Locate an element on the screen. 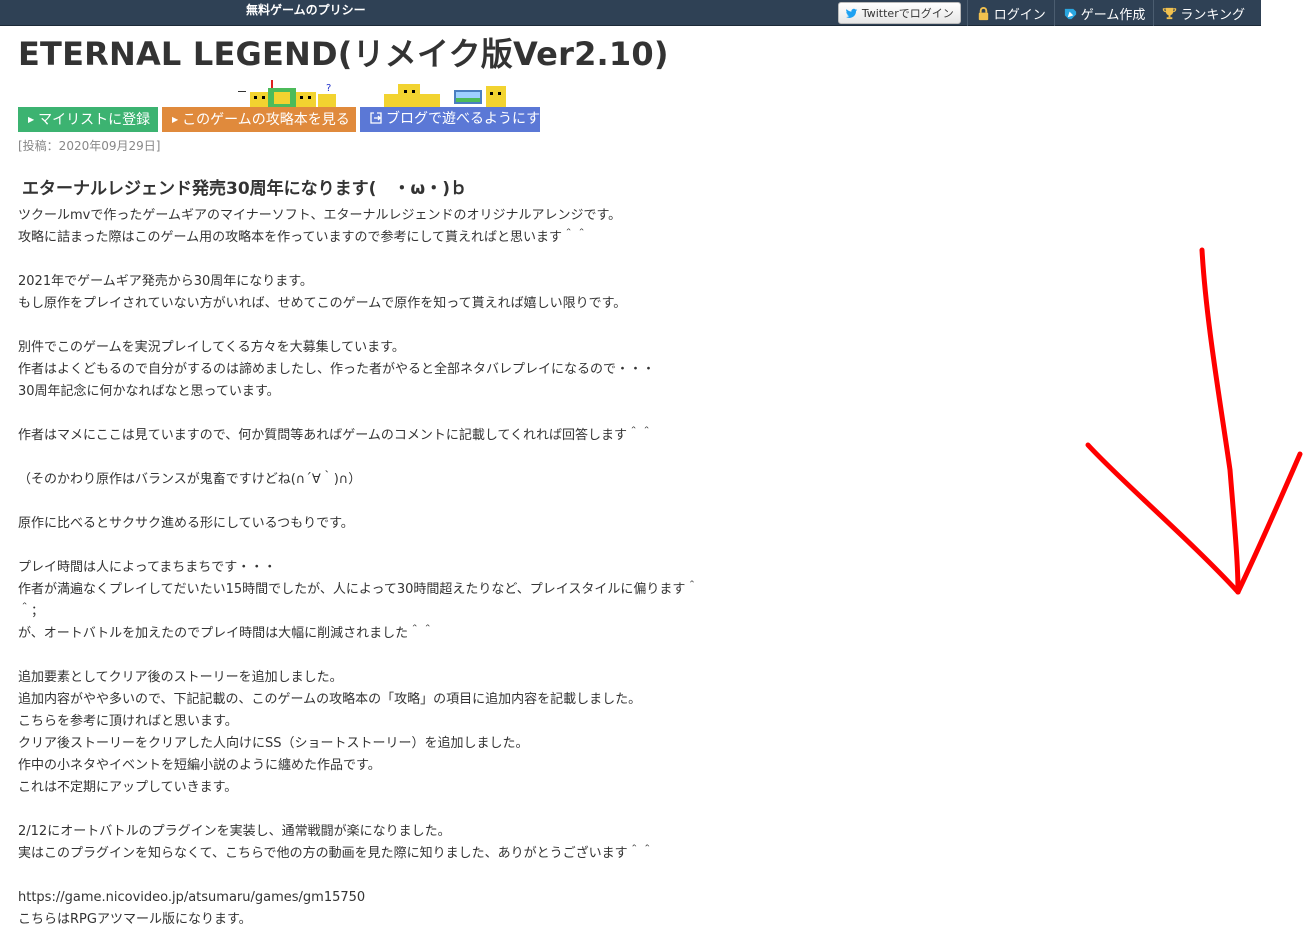 The image size is (1304, 931). description-line: 2/12にオートバトルのプラグインを実装し、通常戦闘が楽になりました。 is located at coordinates (234, 831).